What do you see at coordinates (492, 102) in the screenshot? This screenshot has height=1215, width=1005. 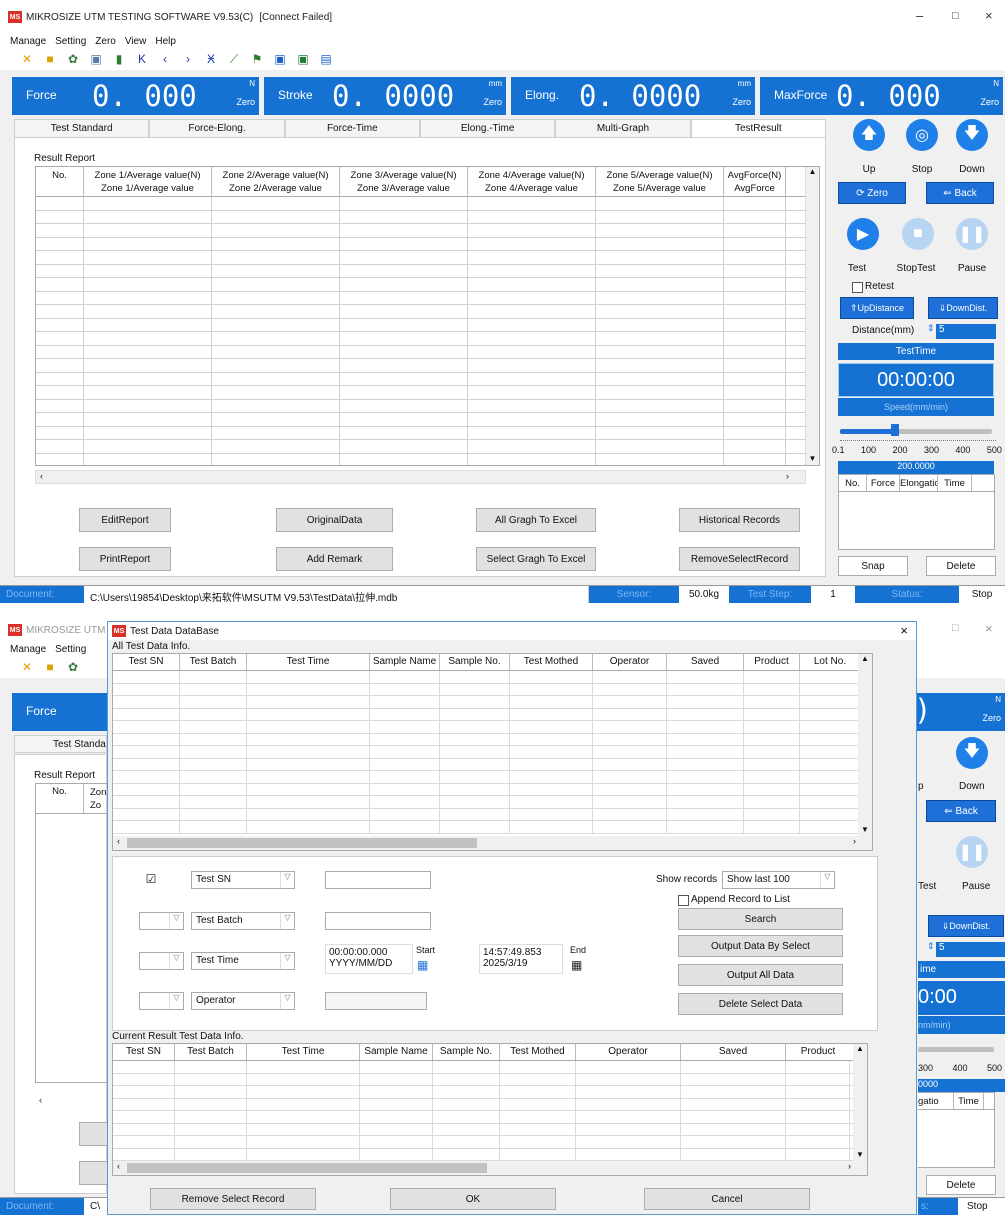 I see `stroke-zero-button: Zero` at bounding box center [492, 102].